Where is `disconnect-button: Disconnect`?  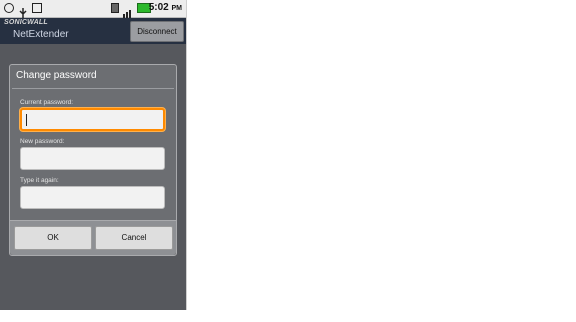 disconnect-button: Disconnect is located at coordinates (157, 31).